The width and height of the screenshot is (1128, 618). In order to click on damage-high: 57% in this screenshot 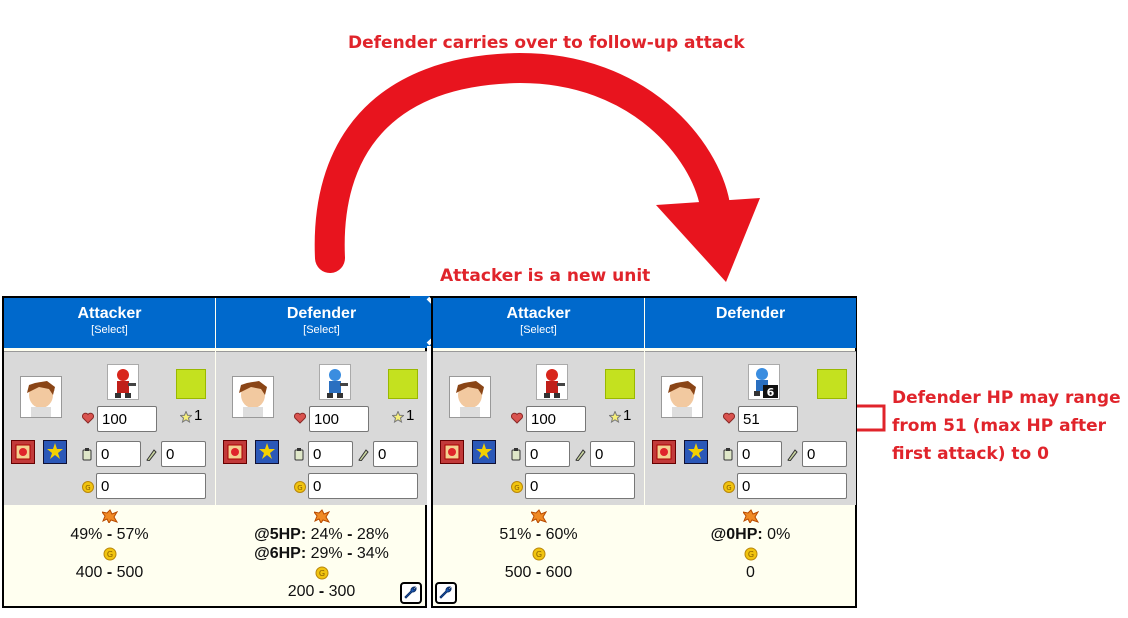, I will do `click(132, 534)`.